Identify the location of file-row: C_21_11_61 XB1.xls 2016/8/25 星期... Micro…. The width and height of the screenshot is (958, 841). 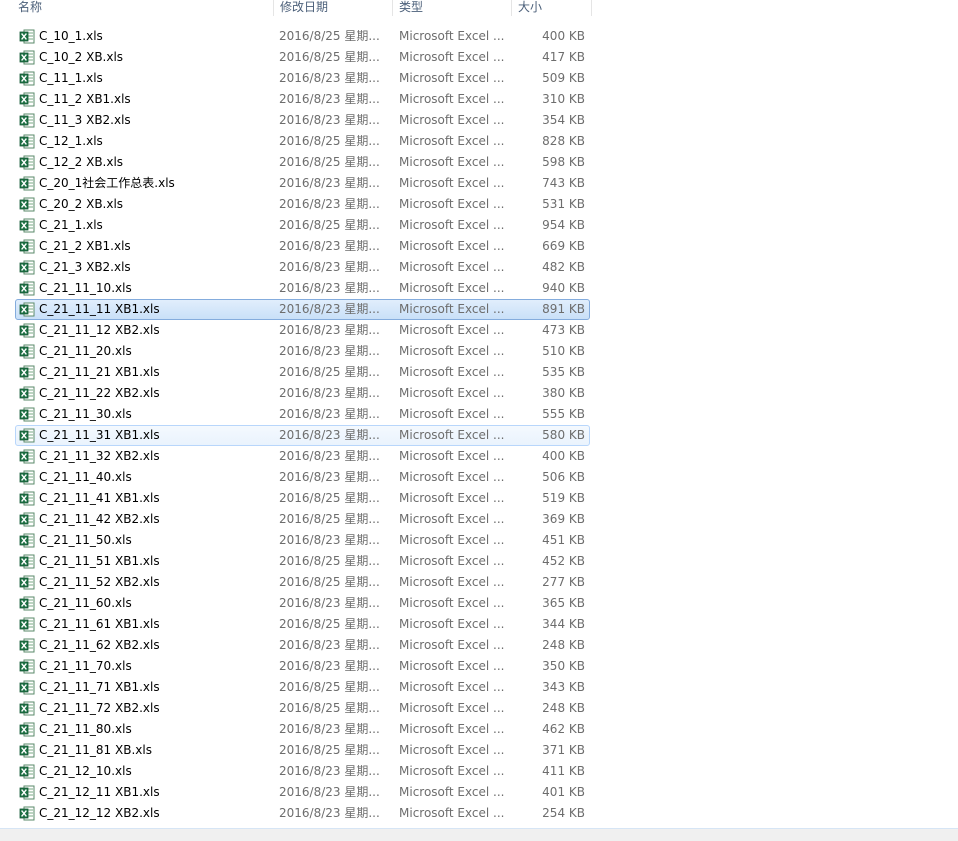
(479, 624).